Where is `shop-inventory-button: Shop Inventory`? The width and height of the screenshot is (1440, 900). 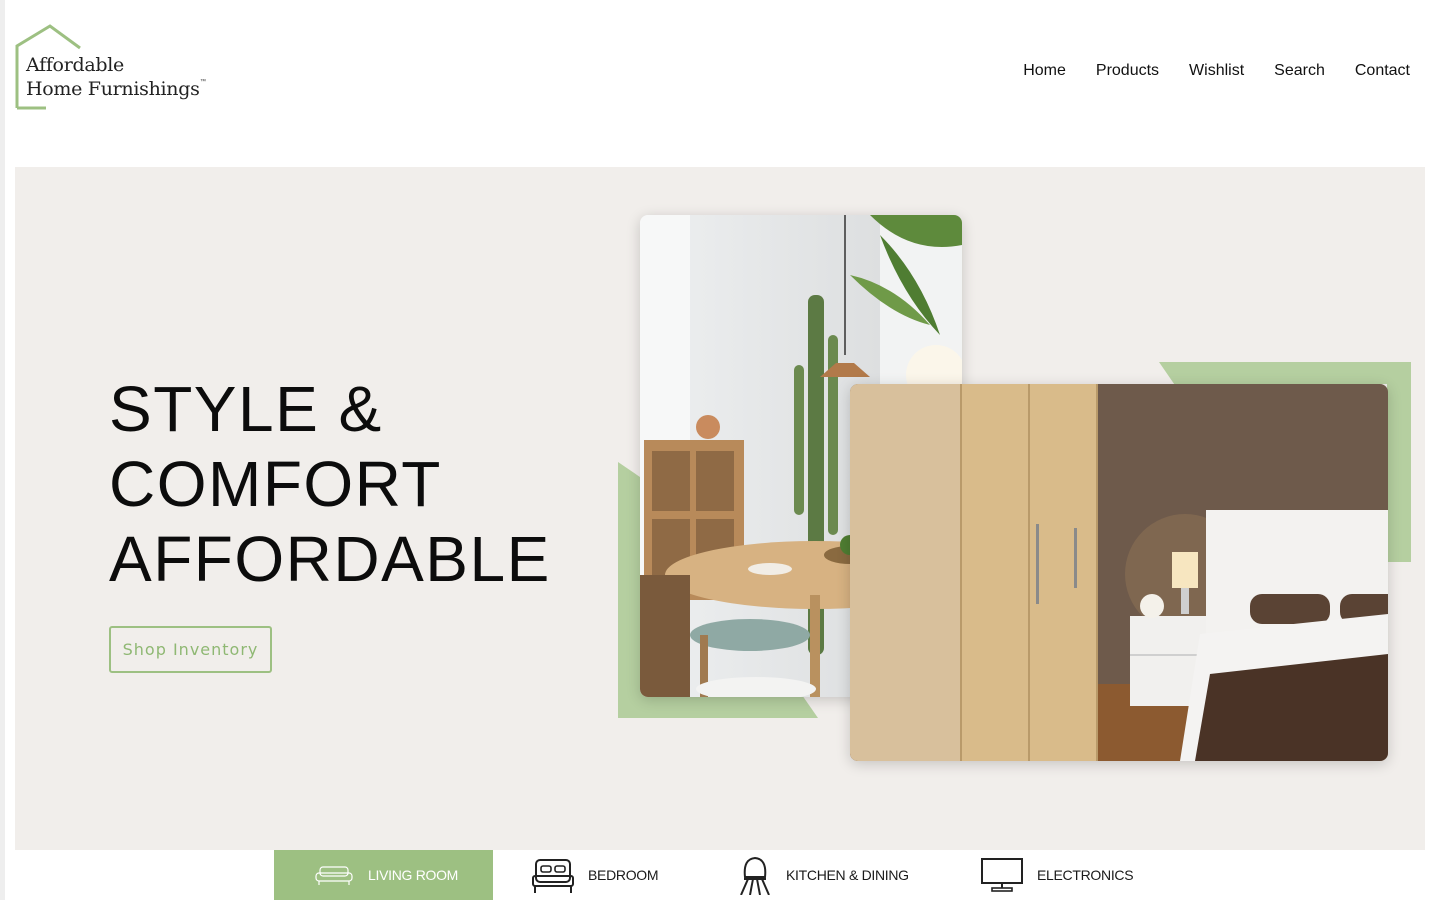
shop-inventory-button: Shop Inventory is located at coordinates (190, 649).